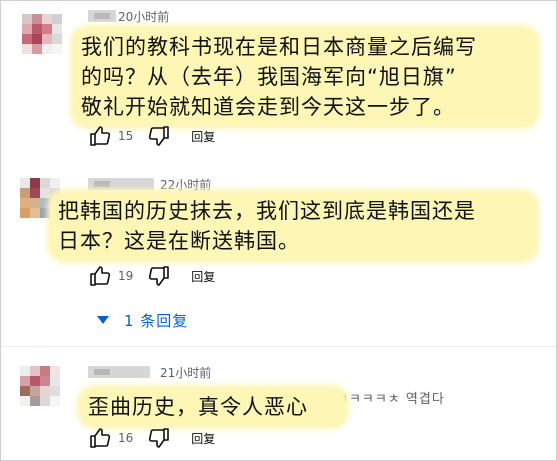 Image resolution: width=557 pixels, height=461 pixels. I want to click on like-count: 16, so click(126, 438).